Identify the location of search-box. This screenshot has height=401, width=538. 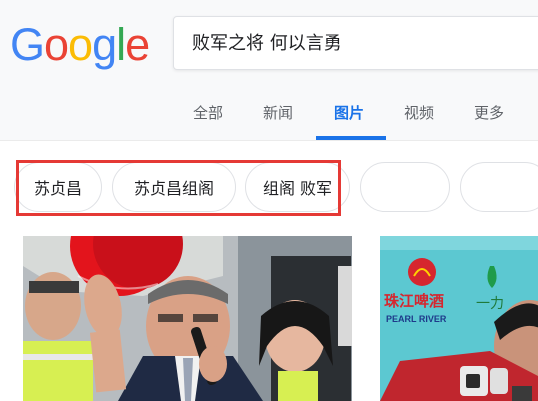
(355, 43).